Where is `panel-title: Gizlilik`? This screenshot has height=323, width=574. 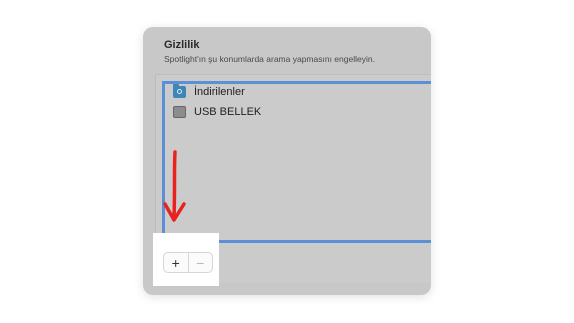 panel-title: Gizlilik is located at coordinates (182, 45).